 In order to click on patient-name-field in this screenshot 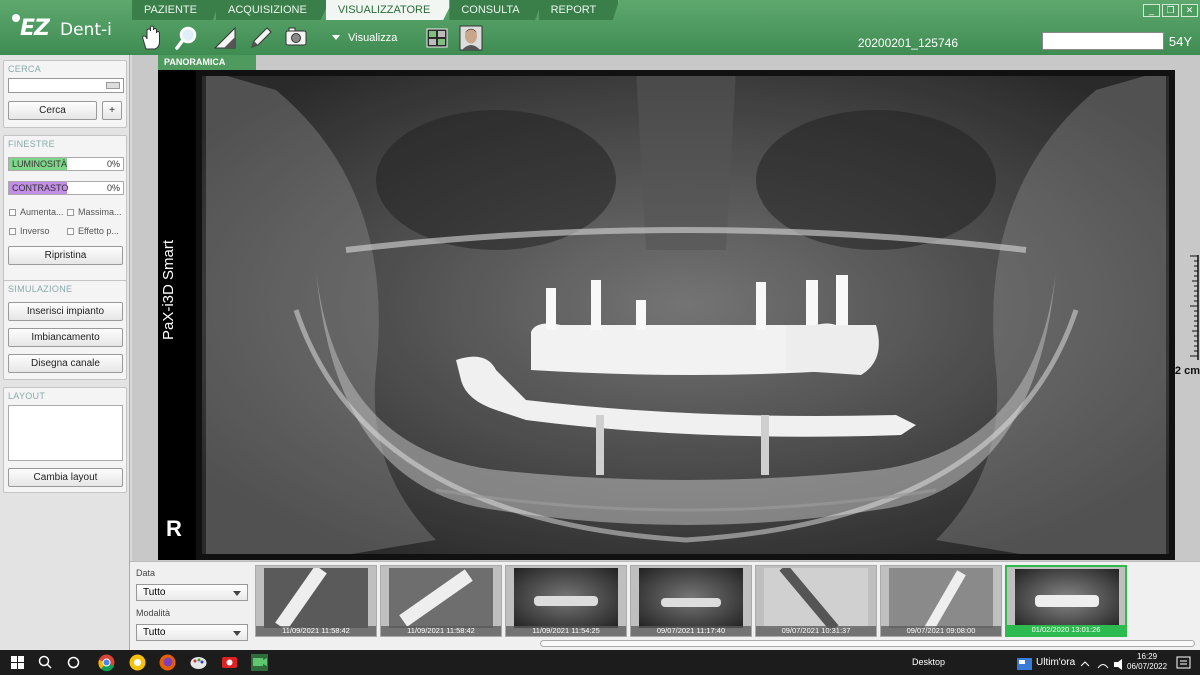, I will do `click(1103, 41)`.